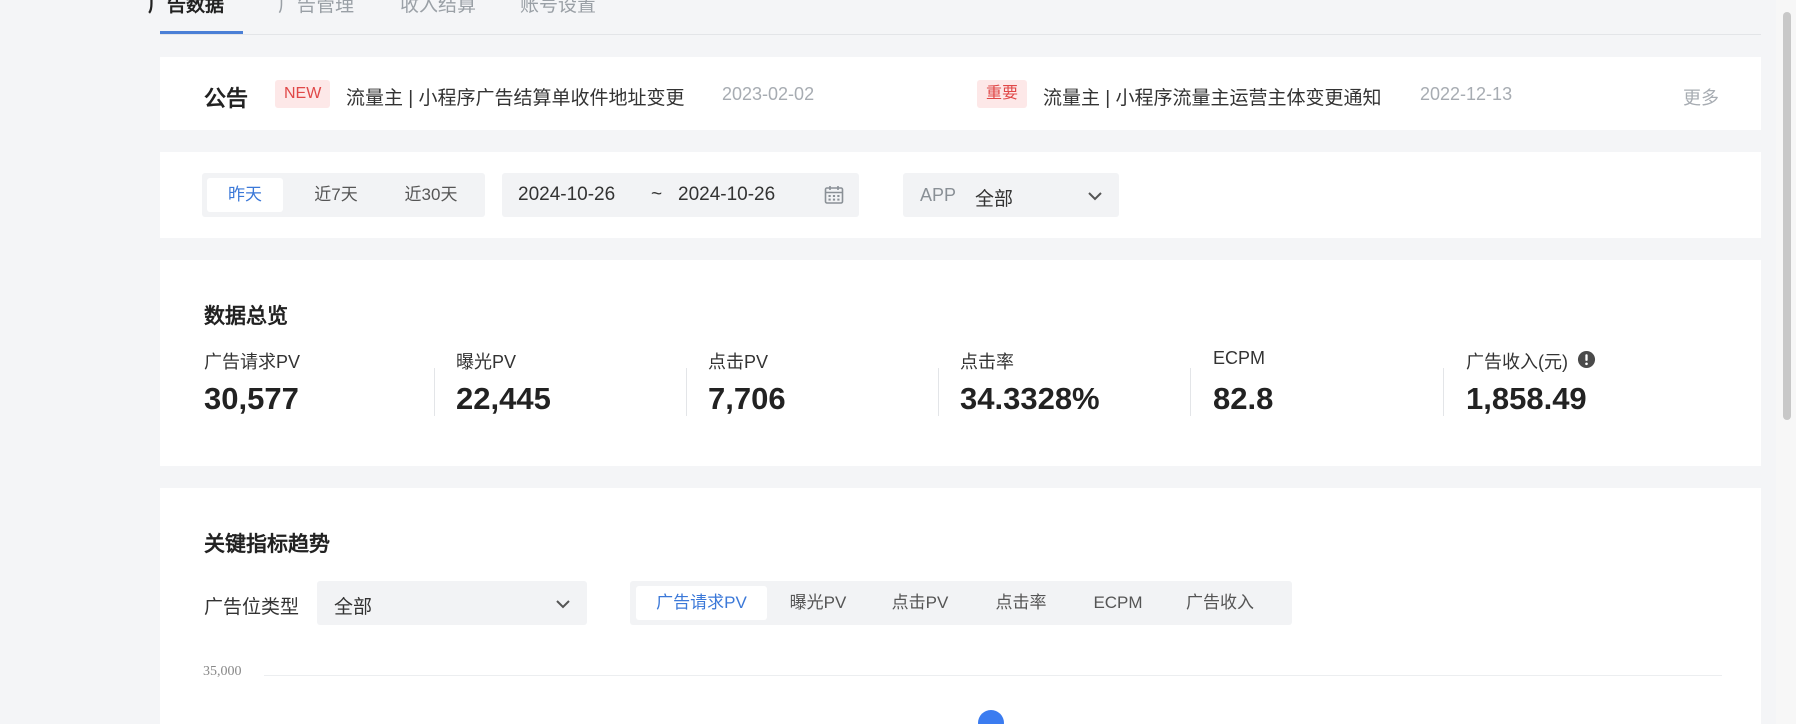 The width and height of the screenshot is (1796, 724). Describe the element at coordinates (267, 544) in the screenshot. I see `trend-title: 关键指标趋势` at that location.